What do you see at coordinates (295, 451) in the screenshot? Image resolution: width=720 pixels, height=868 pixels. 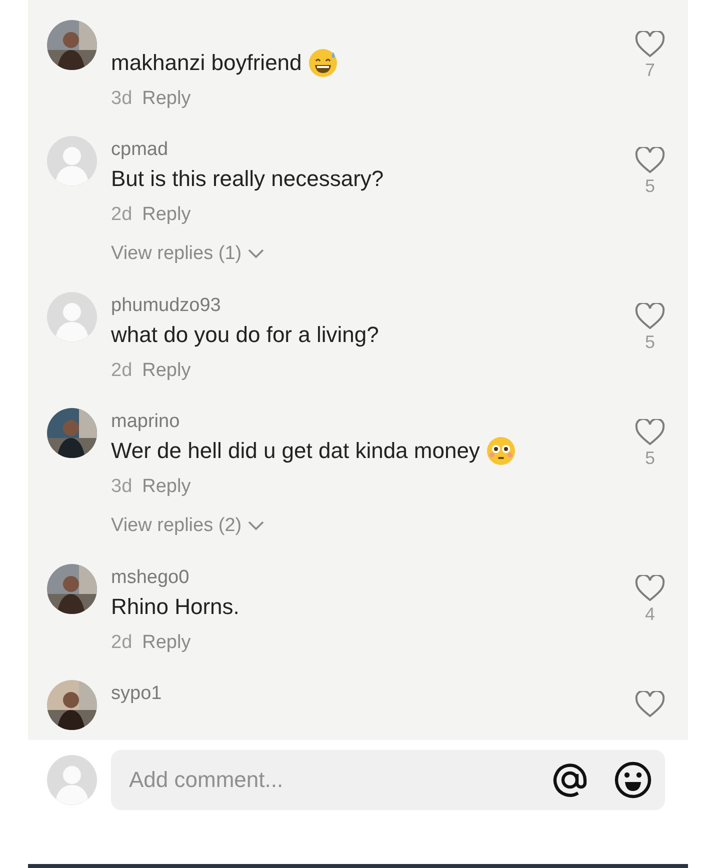 I see `comment-text: Wer de hell did u get dat kinda money` at bounding box center [295, 451].